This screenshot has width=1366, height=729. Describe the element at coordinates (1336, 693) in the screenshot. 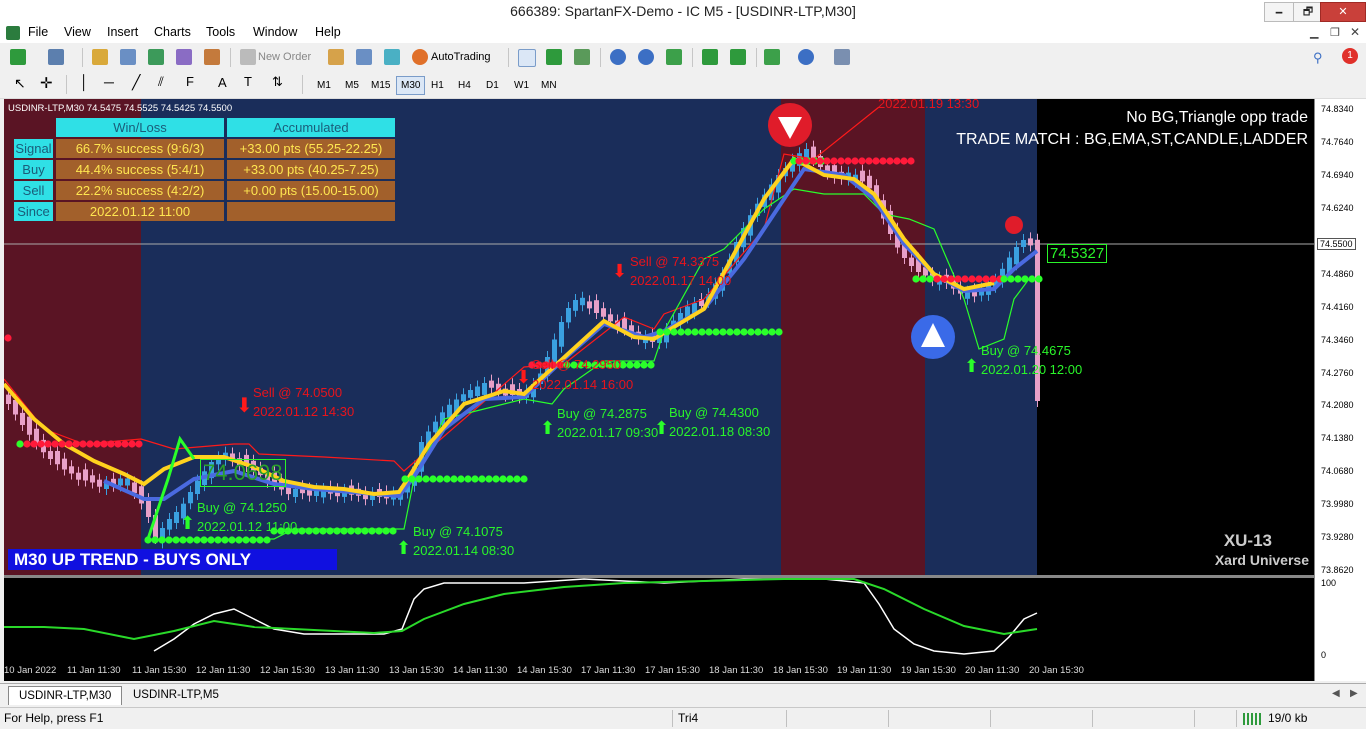

I see `tab-scroll-left-icon: ◀` at that location.